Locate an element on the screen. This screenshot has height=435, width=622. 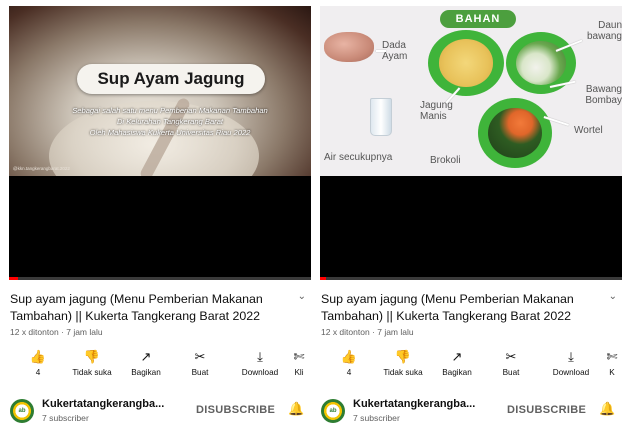
ingredient-label: Jagung Manis is located at coordinates (436, 111).